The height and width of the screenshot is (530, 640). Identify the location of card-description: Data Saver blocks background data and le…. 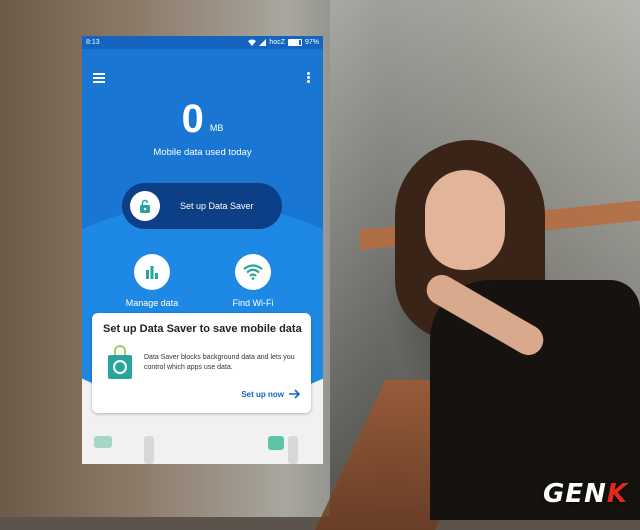
(219, 362).